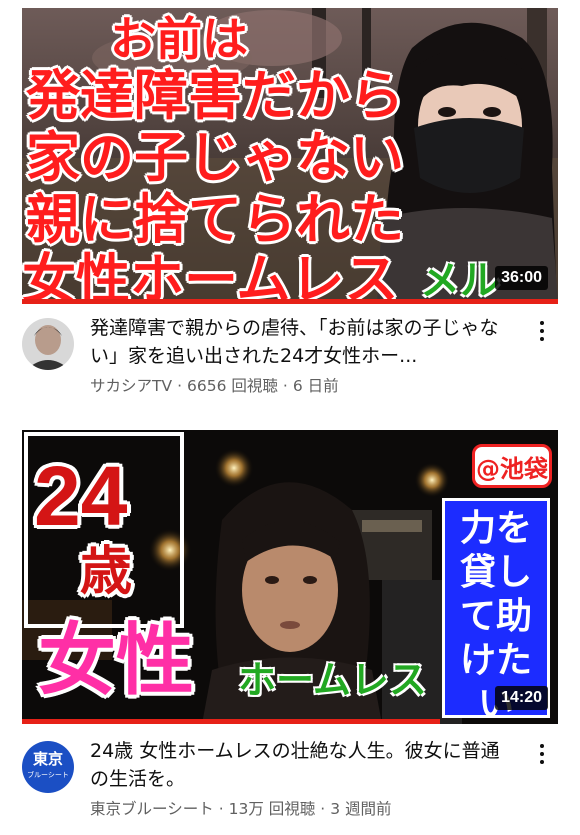 The image size is (580, 835). I want to click on channel-avatar, so click(48, 344).